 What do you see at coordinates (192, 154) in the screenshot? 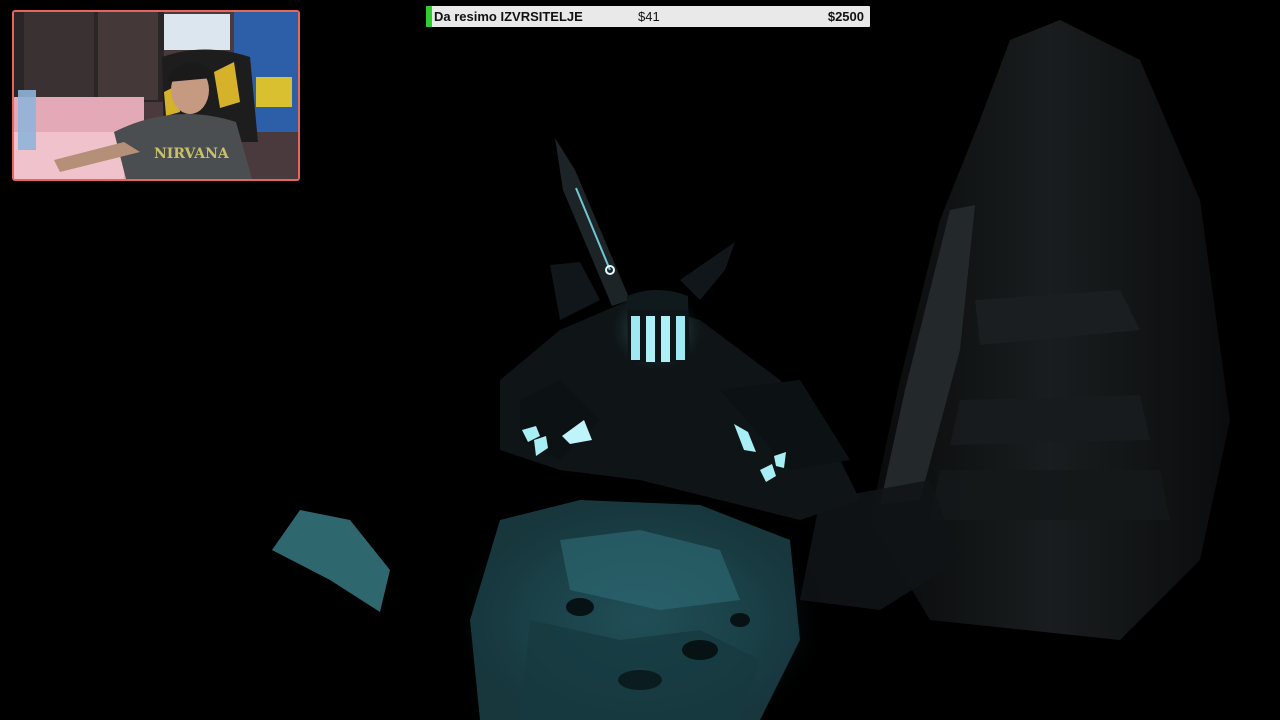
I see `shirt-print: NIRVANA` at bounding box center [192, 154].